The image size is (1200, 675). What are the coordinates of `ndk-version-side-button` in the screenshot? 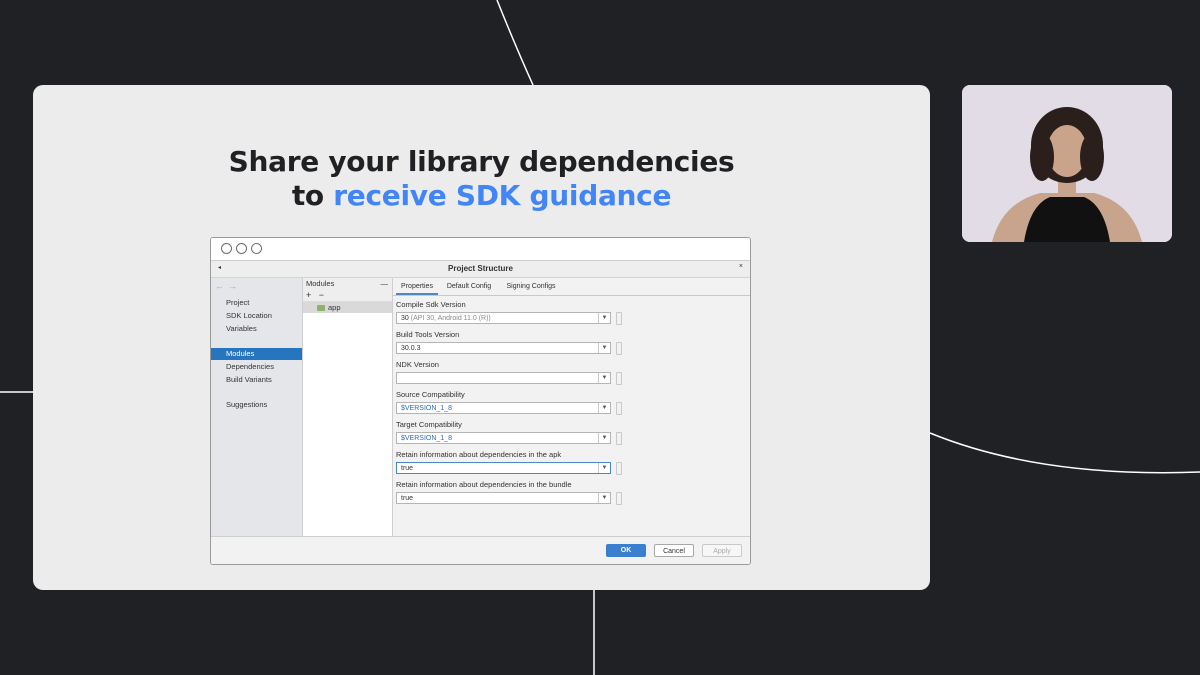 It's located at (619, 378).